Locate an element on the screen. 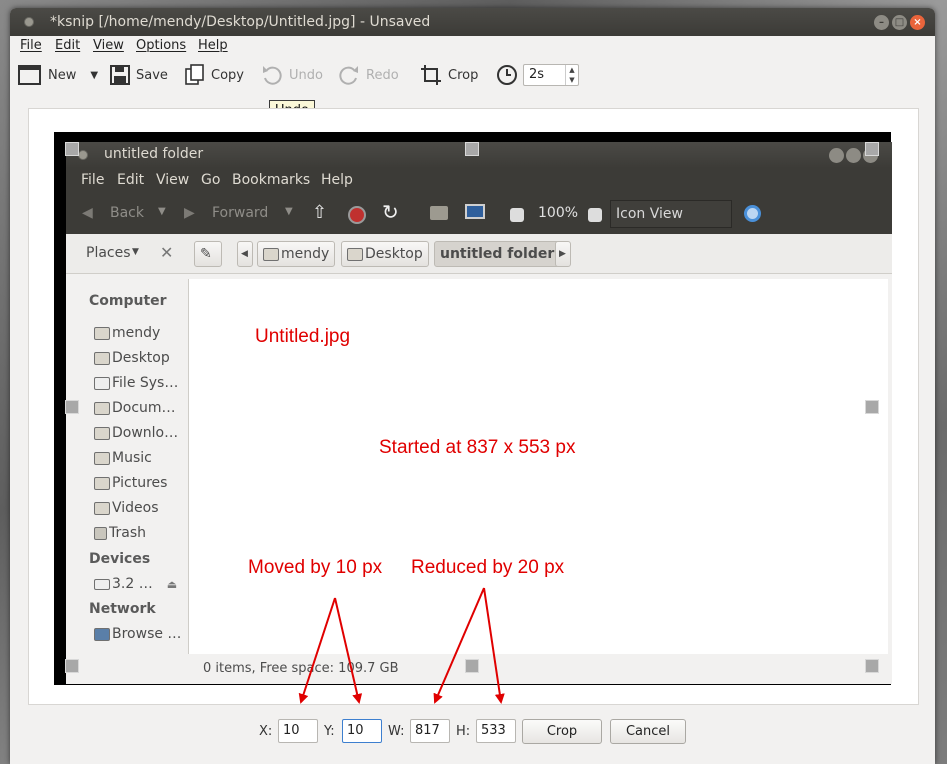 The height and width of the screenshot is (764, 947). arrow-to-x is located at coordinates (317, 650).